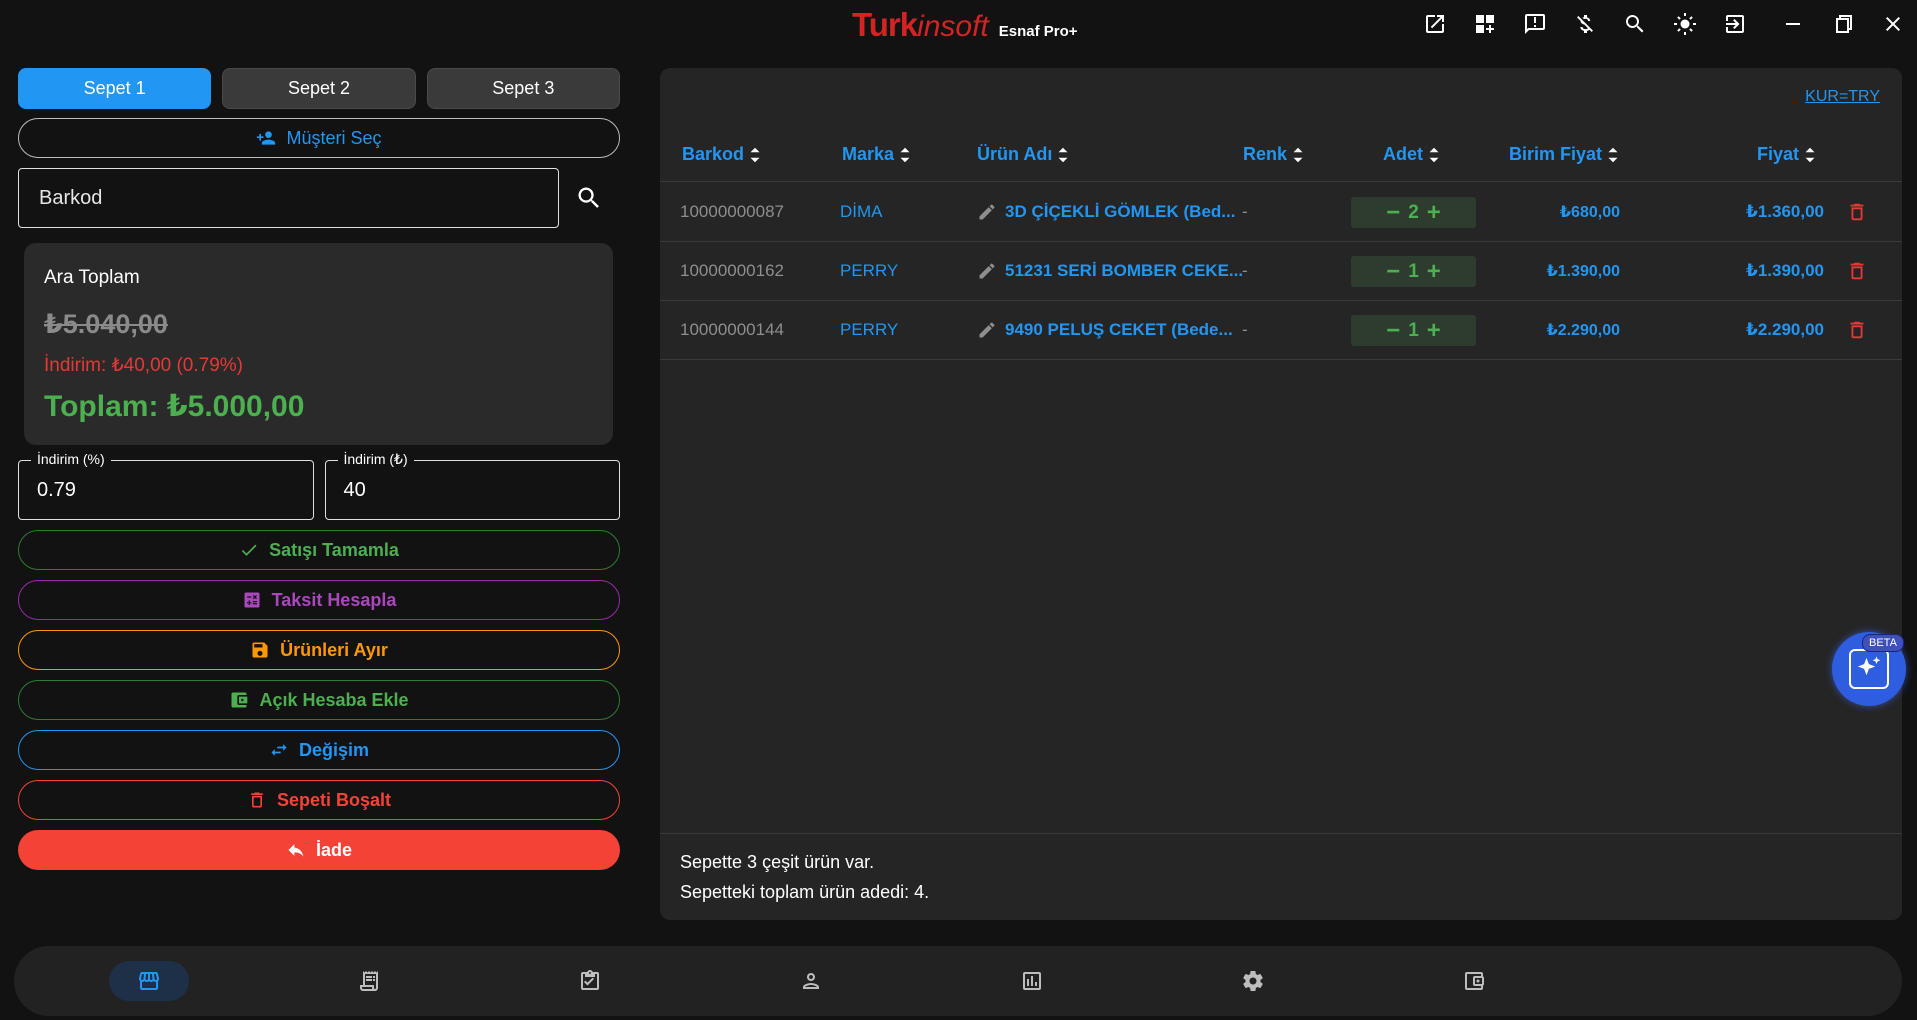 The height and width of the screenshot is (1020, 1917). What do you see at coordinates (1245, 211) in the screenshot?
I see `cell-renk: -` at bounding box center [1245, 211].